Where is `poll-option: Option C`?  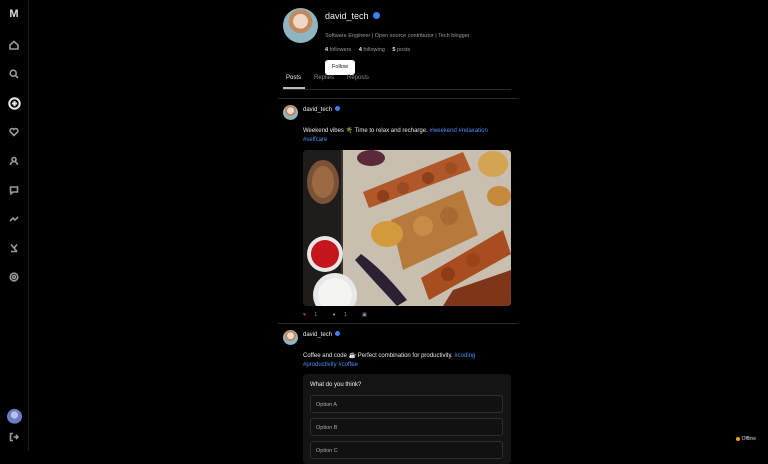 poll-option: Option C is located at coordinates (406, 450).